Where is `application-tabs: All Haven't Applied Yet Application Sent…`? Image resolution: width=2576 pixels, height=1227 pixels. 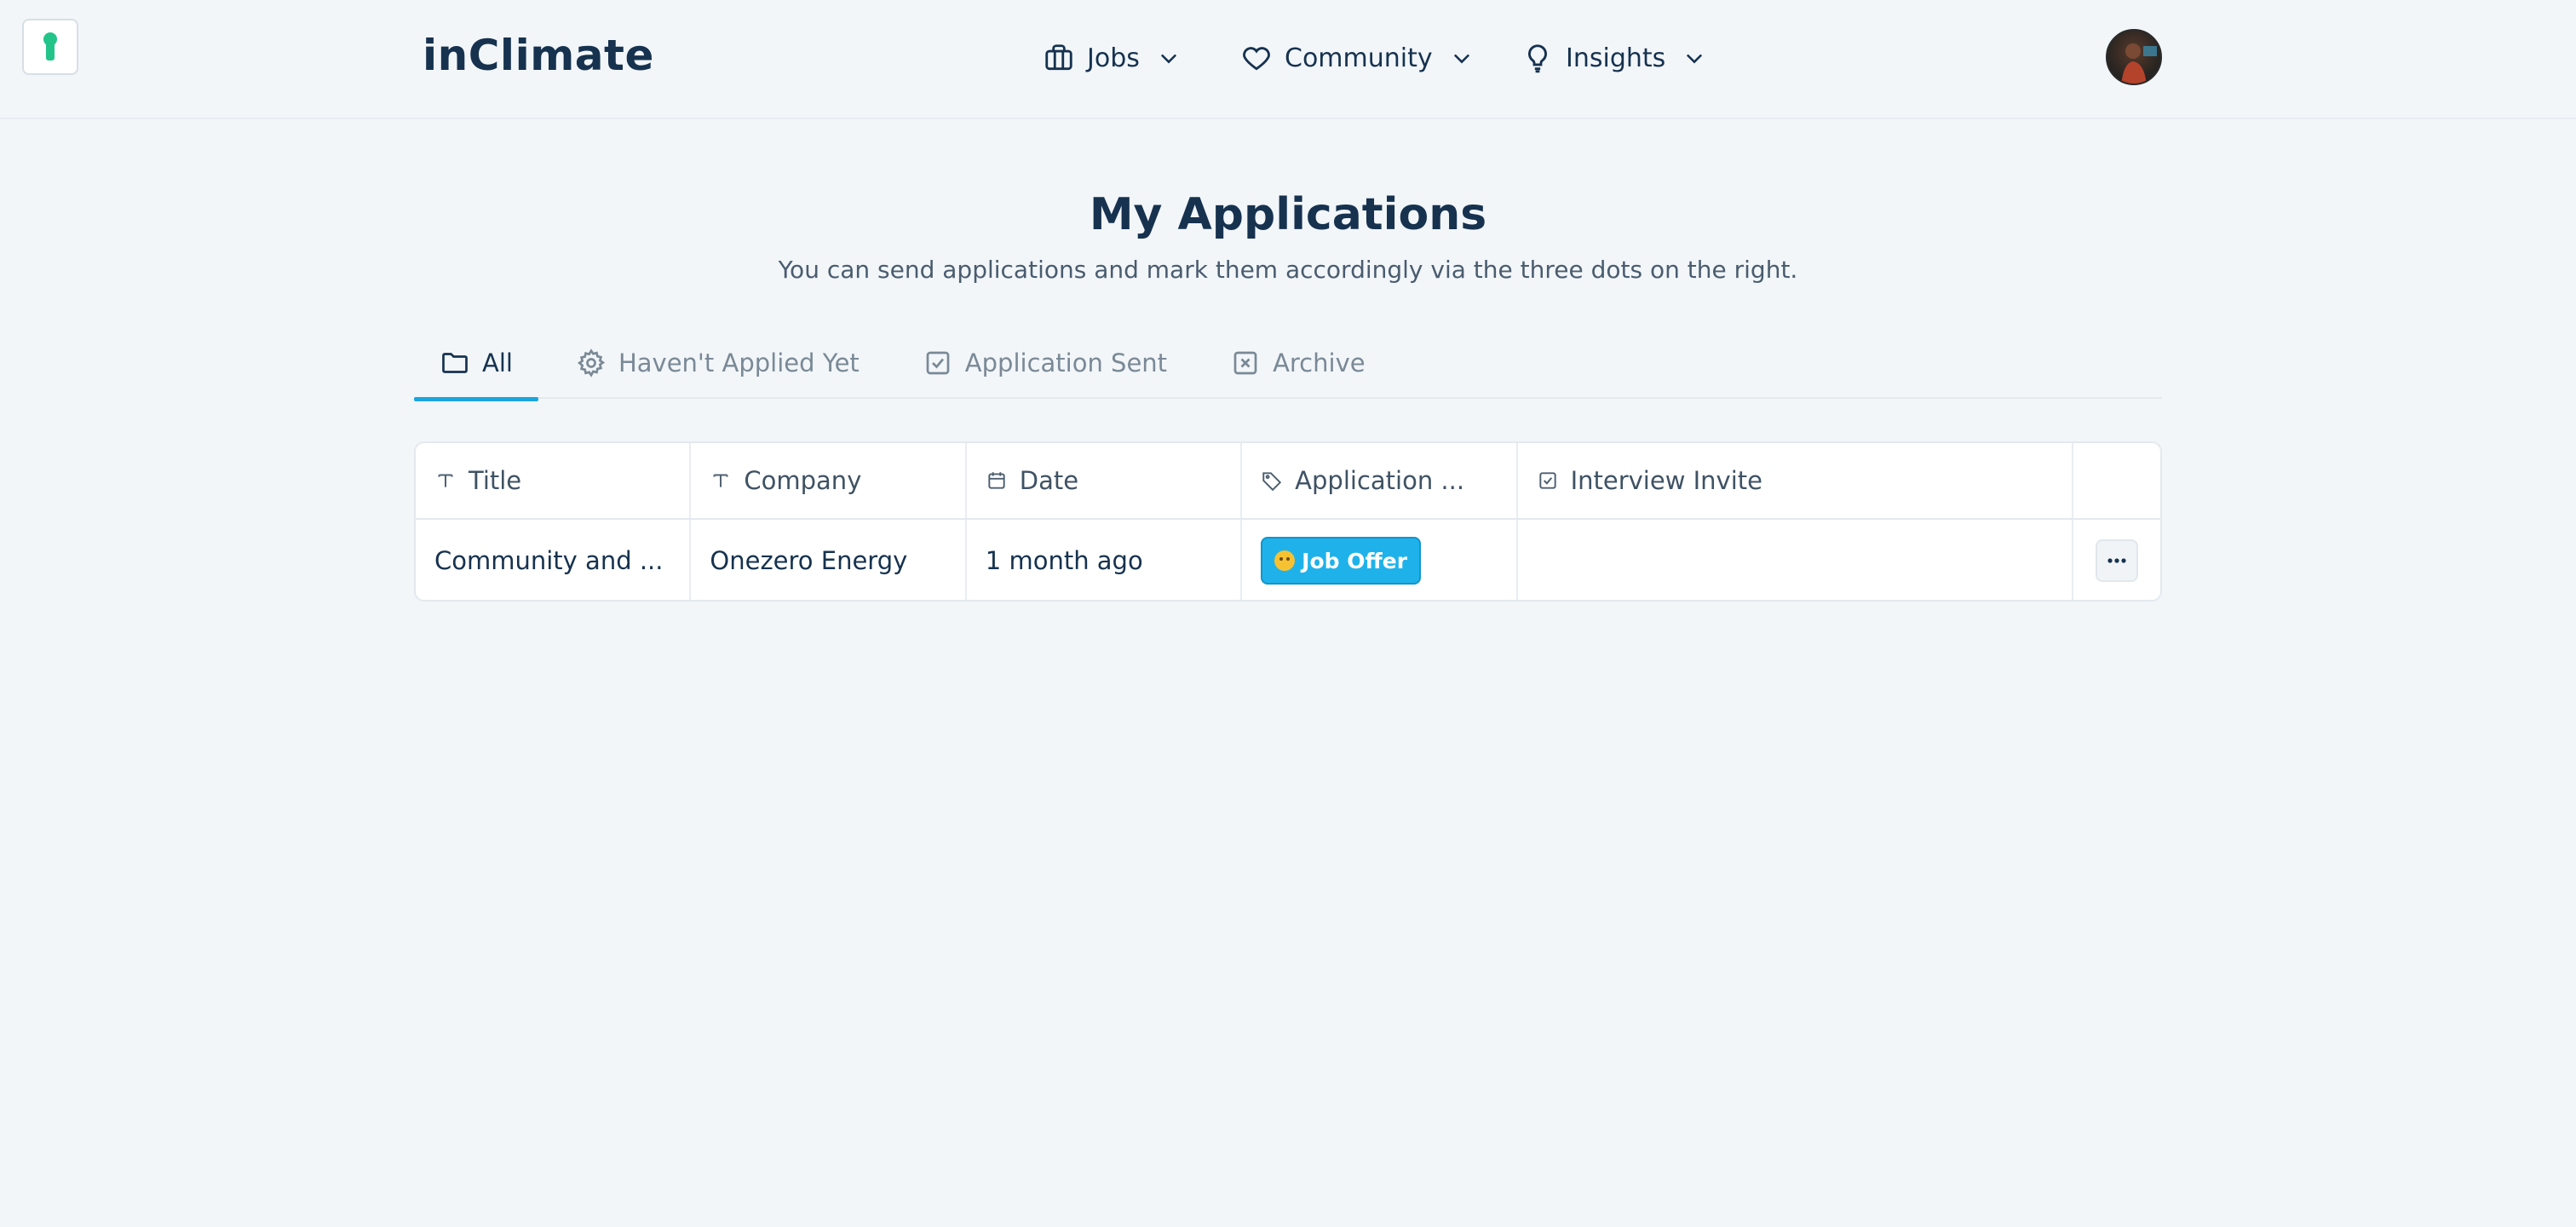
application-tabs: All Haven't Applied Yet Application Sent… is located at coordinates (1288, 364).